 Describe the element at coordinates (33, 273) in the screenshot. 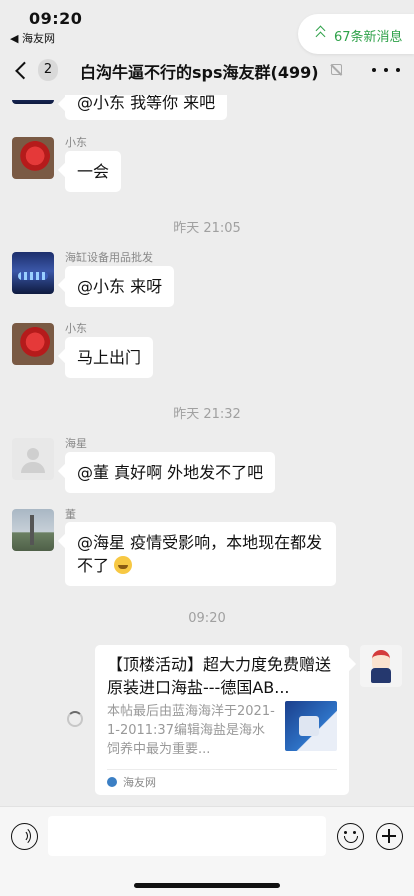

I see `aquarium-avatar` at that location.